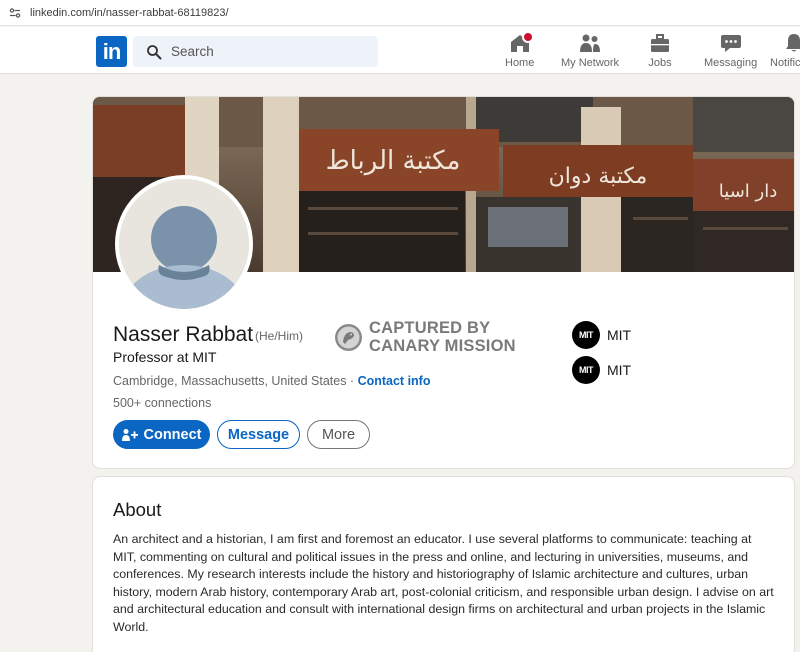 This screenshot has height=652, width=800. Describe the element at coordinates (598, 176) in the screenshot. I see `svg-text: مكتبة دوان` at that location.